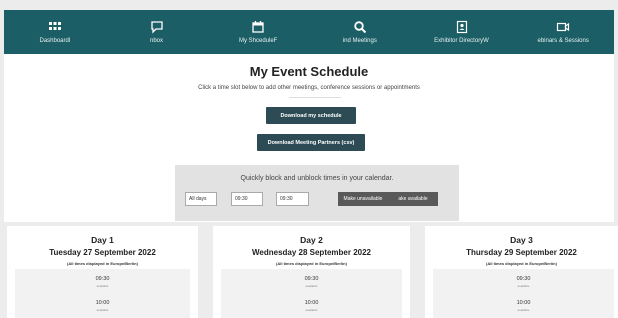 This screenshot has height=318, width=618. Describe the element at coordinates (360, 27) in the screenshot. I see `search-icon` at that location.